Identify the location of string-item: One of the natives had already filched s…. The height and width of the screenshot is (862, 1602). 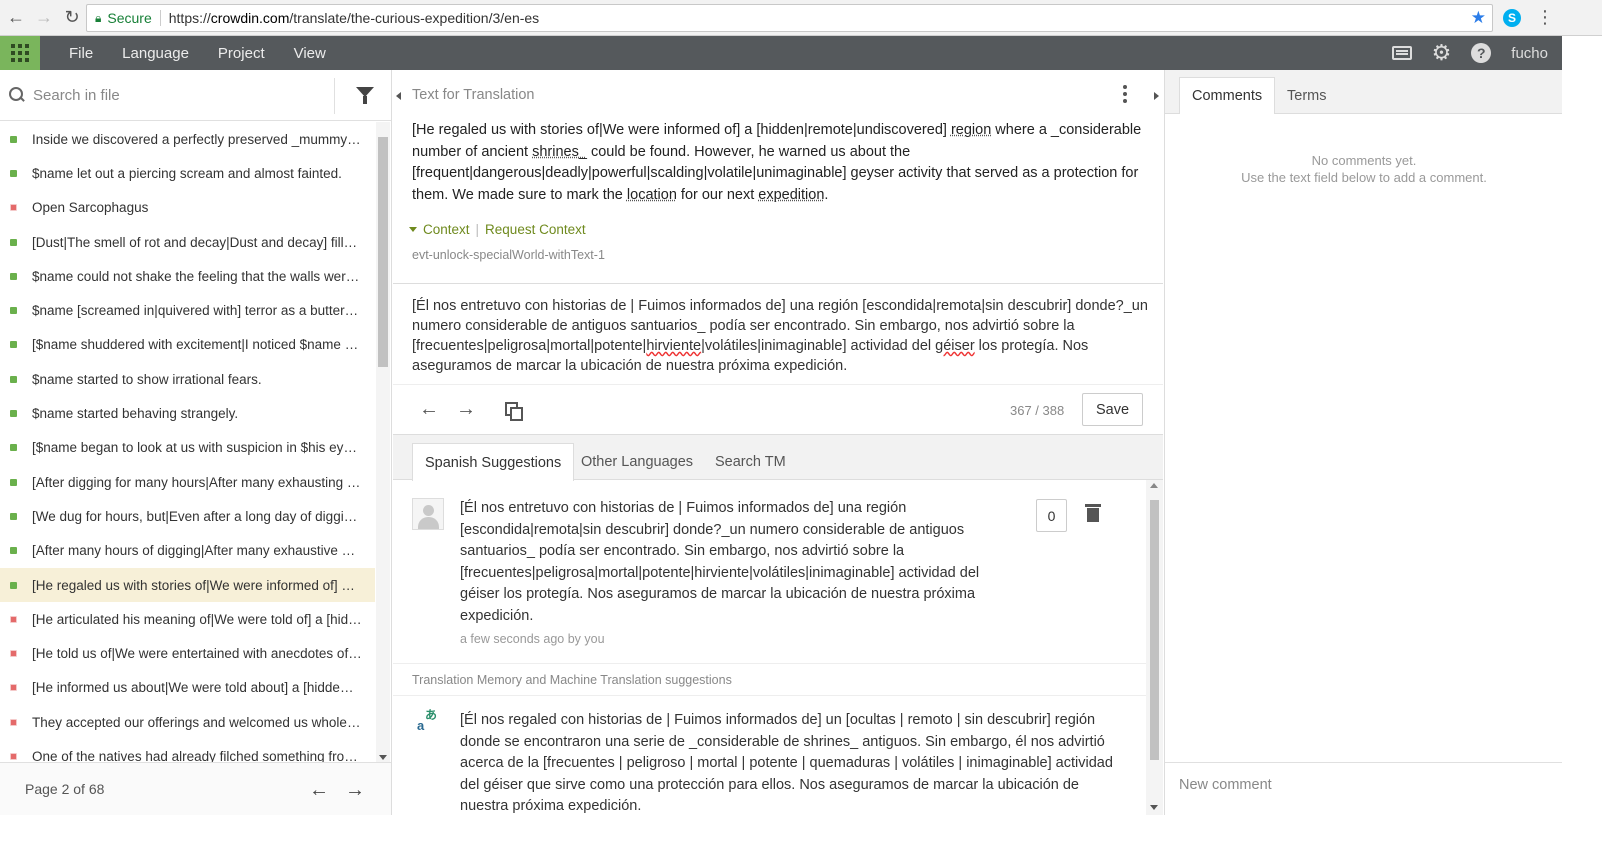
(187, 750).